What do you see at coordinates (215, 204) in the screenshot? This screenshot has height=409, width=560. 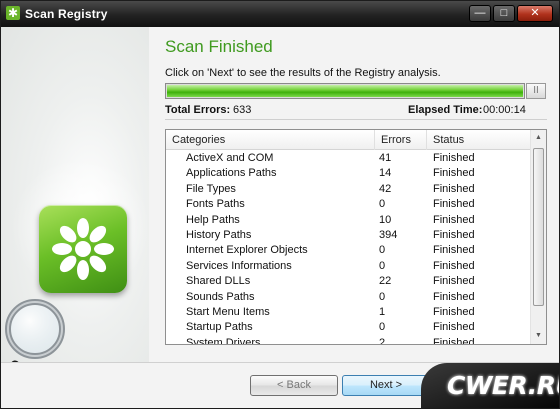 I see `row-category: Fonts Paths` at bounding box center [215, 204].